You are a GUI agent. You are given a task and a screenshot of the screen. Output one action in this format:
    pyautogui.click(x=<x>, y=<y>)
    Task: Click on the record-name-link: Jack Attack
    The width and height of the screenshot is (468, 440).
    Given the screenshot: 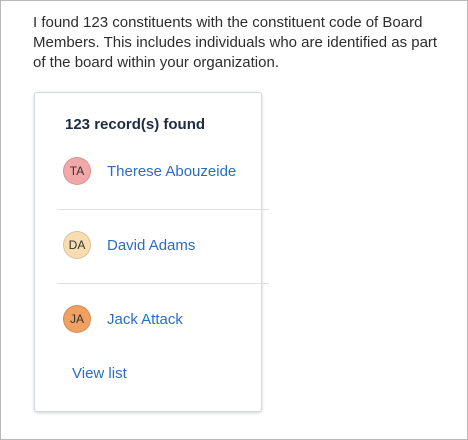 What is the action you would take?
    pyautogui.click(x=145, y=319)
    